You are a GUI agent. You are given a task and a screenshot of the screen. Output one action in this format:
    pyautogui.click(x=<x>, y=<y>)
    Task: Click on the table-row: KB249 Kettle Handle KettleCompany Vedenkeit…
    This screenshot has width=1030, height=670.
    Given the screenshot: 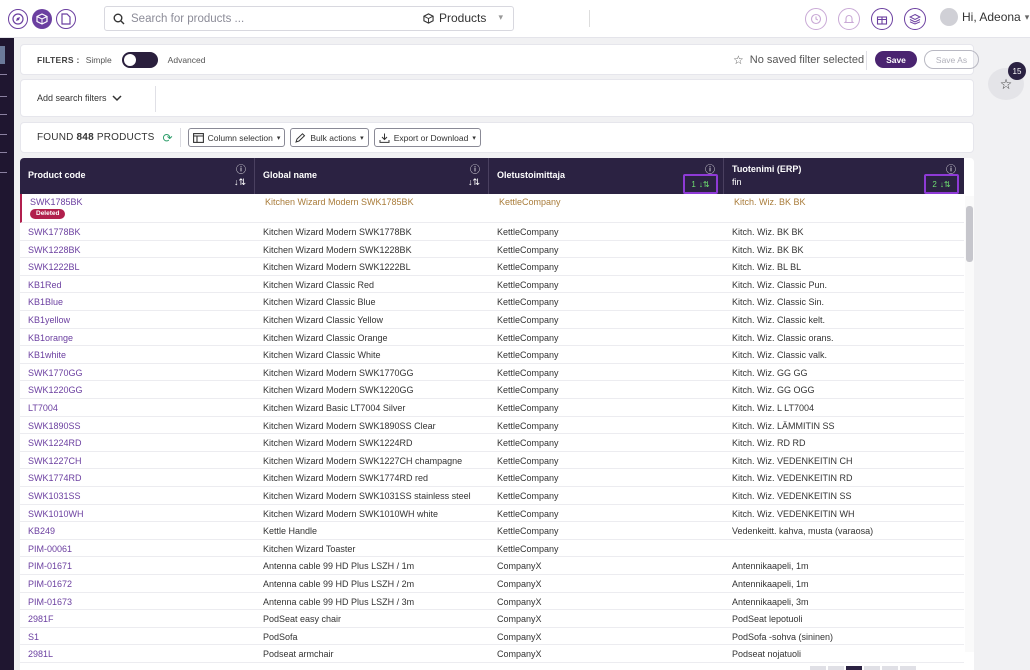 What is the action you would take?
    pyautogui.click(x=492, y=531)
    